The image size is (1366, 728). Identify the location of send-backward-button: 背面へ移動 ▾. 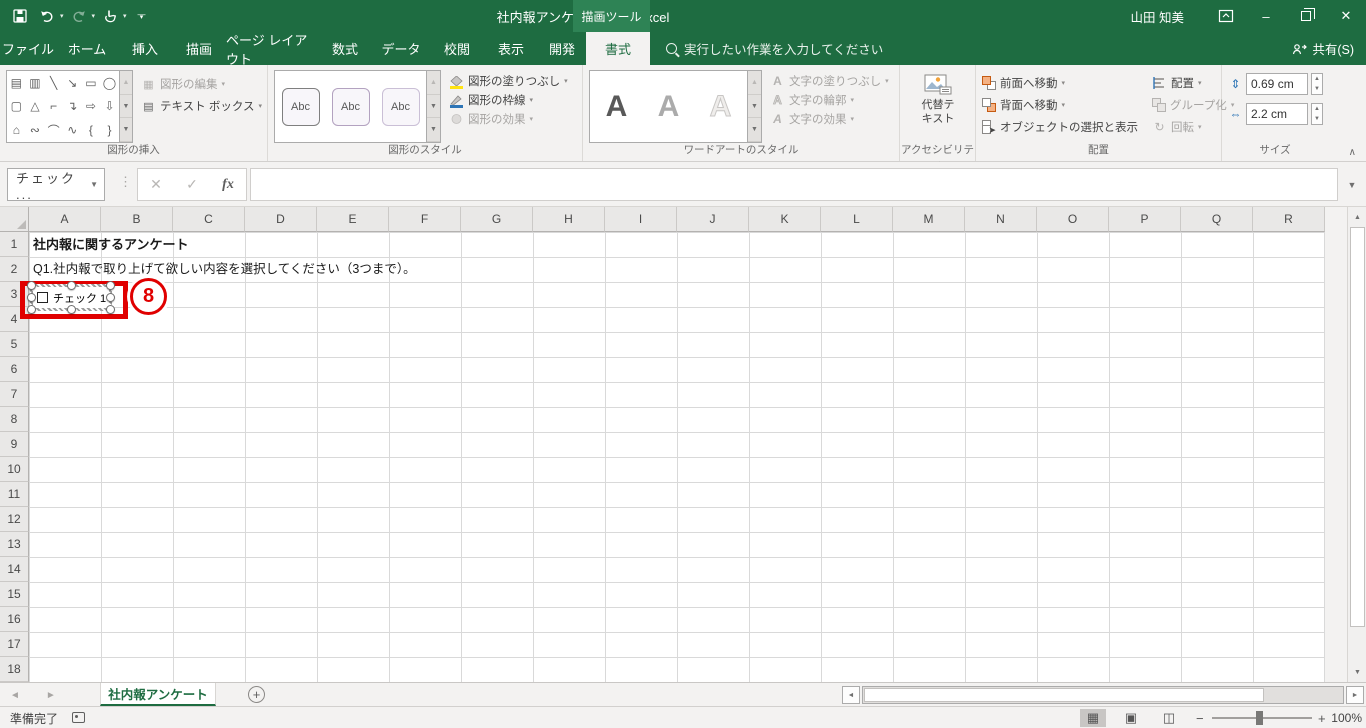
(1060, 105).